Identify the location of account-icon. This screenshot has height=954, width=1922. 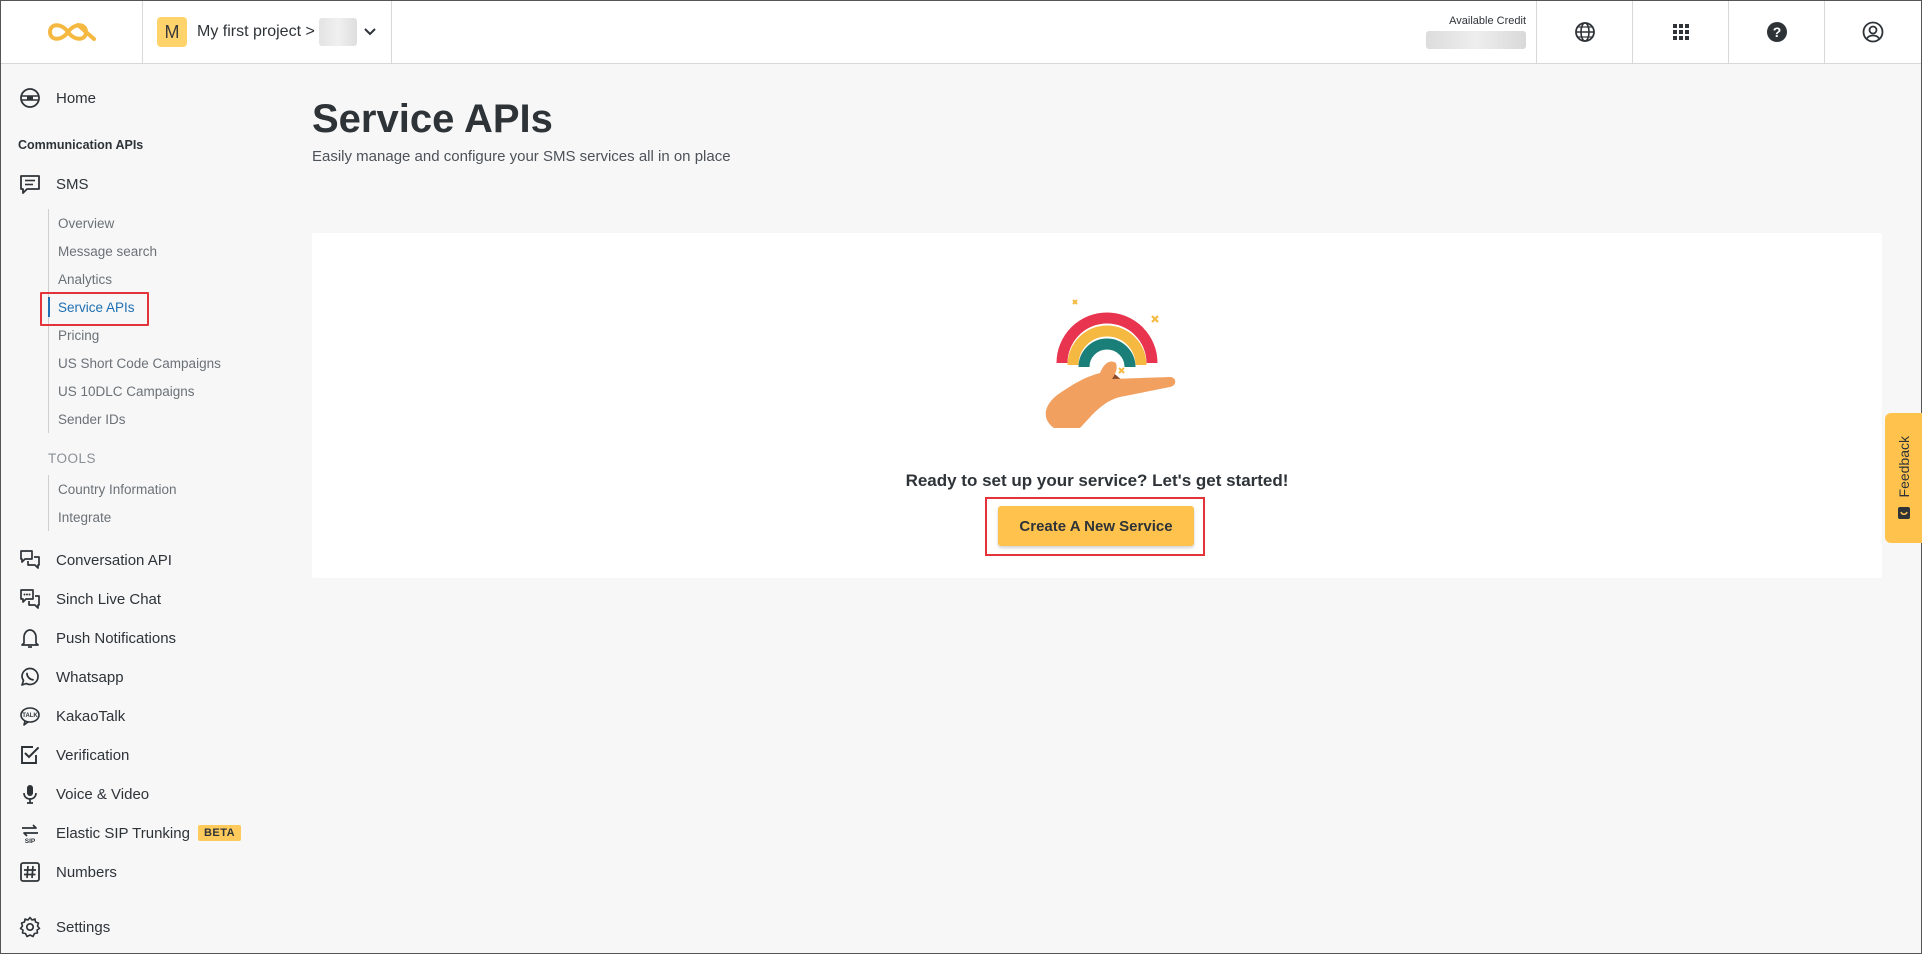
(1873, 32).